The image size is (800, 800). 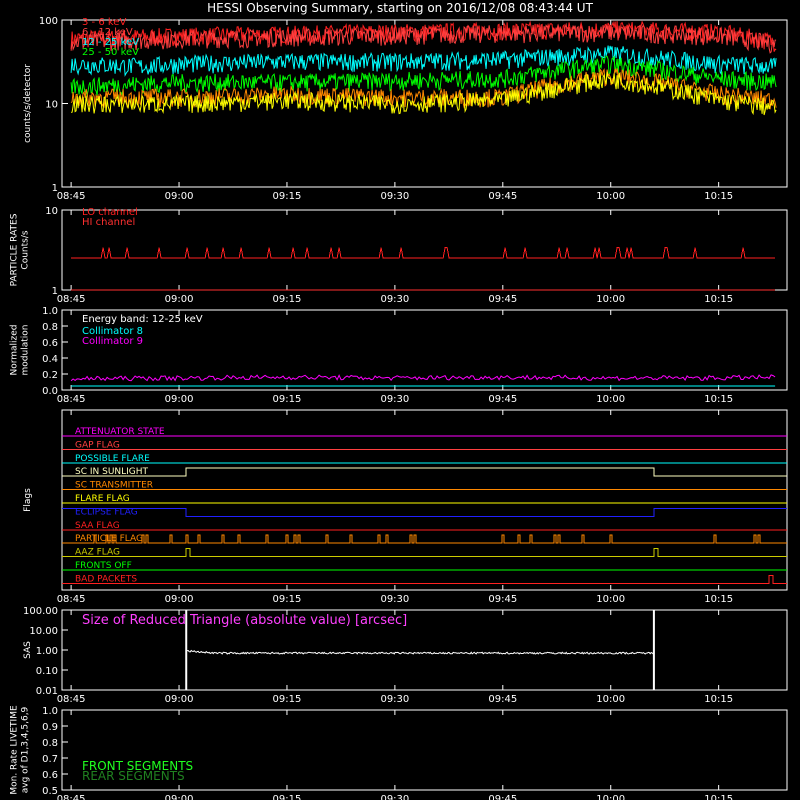 I want to click on legend-entry: Collimator 9, so click(x=112, y=341).